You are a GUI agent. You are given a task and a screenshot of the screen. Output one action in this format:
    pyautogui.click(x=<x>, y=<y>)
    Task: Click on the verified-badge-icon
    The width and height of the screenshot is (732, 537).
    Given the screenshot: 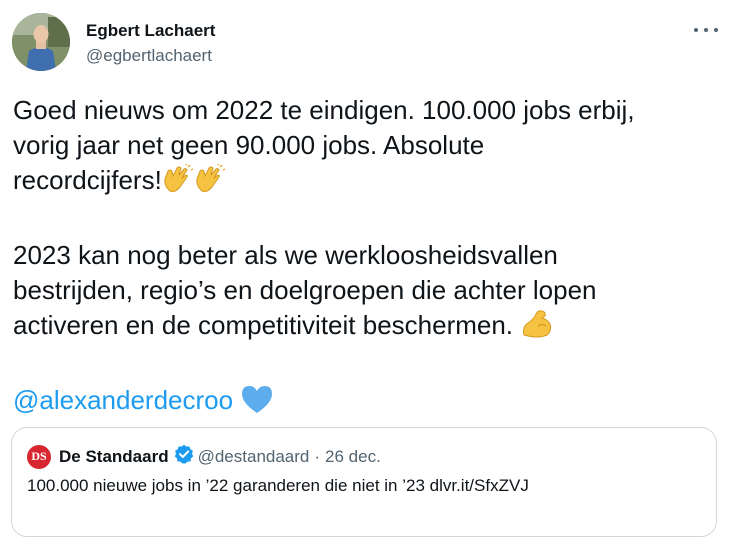 What is the action you would take?
    pyautogui.click(x=184, y=456)
    